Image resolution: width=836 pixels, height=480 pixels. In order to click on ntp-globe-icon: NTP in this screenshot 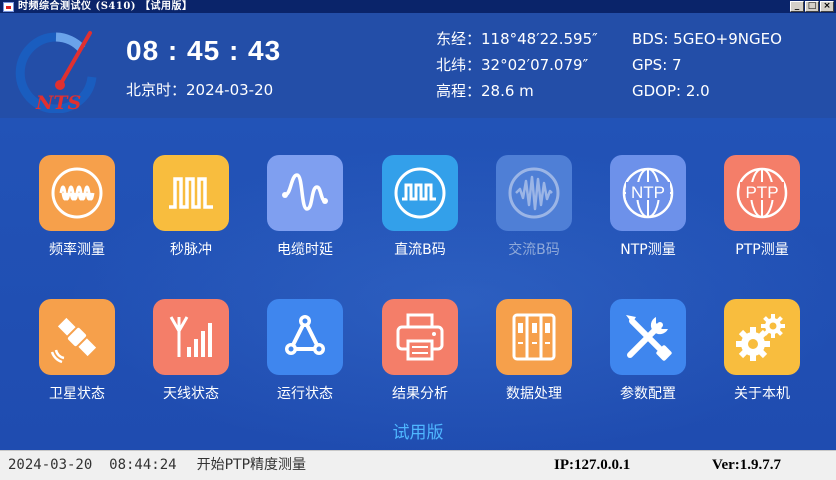, I will do `click(648, 193)`.